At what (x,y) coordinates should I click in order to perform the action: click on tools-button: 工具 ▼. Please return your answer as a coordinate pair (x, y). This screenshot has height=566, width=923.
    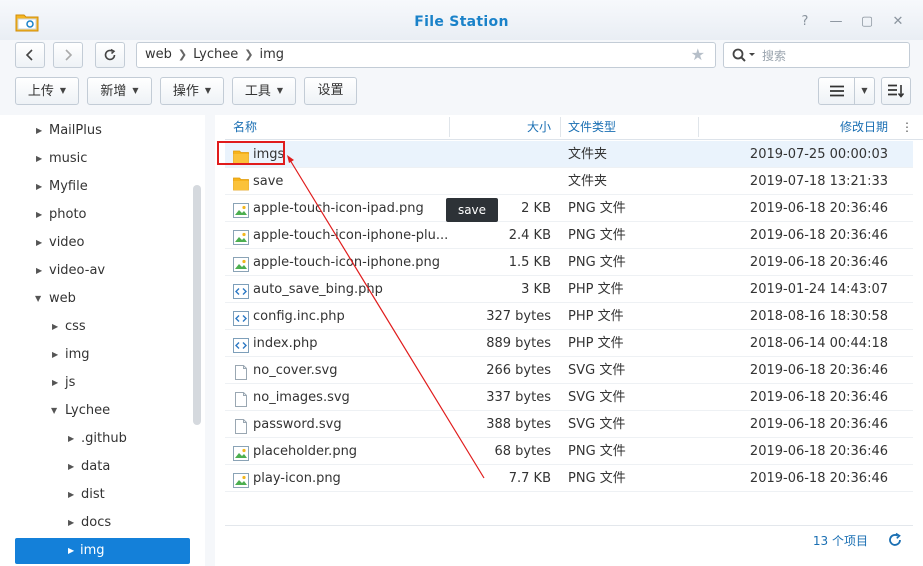
    Looking at the image, I should click on (264, 91).